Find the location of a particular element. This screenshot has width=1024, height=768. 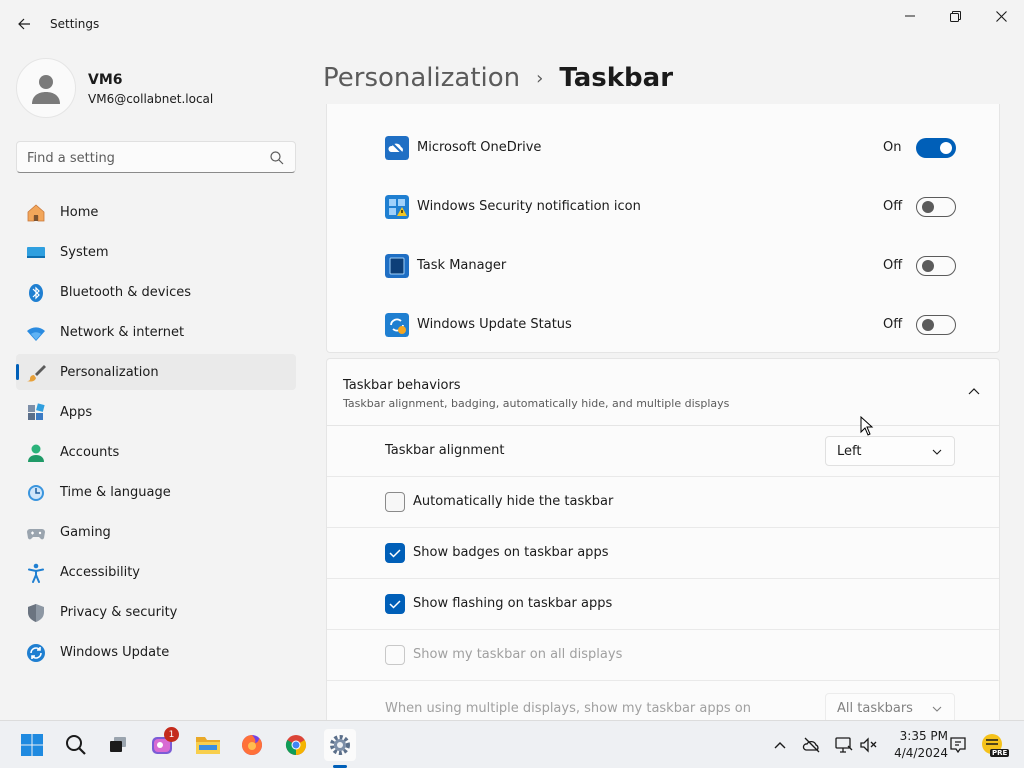

close-icon is located at coordinates (1001, 16).